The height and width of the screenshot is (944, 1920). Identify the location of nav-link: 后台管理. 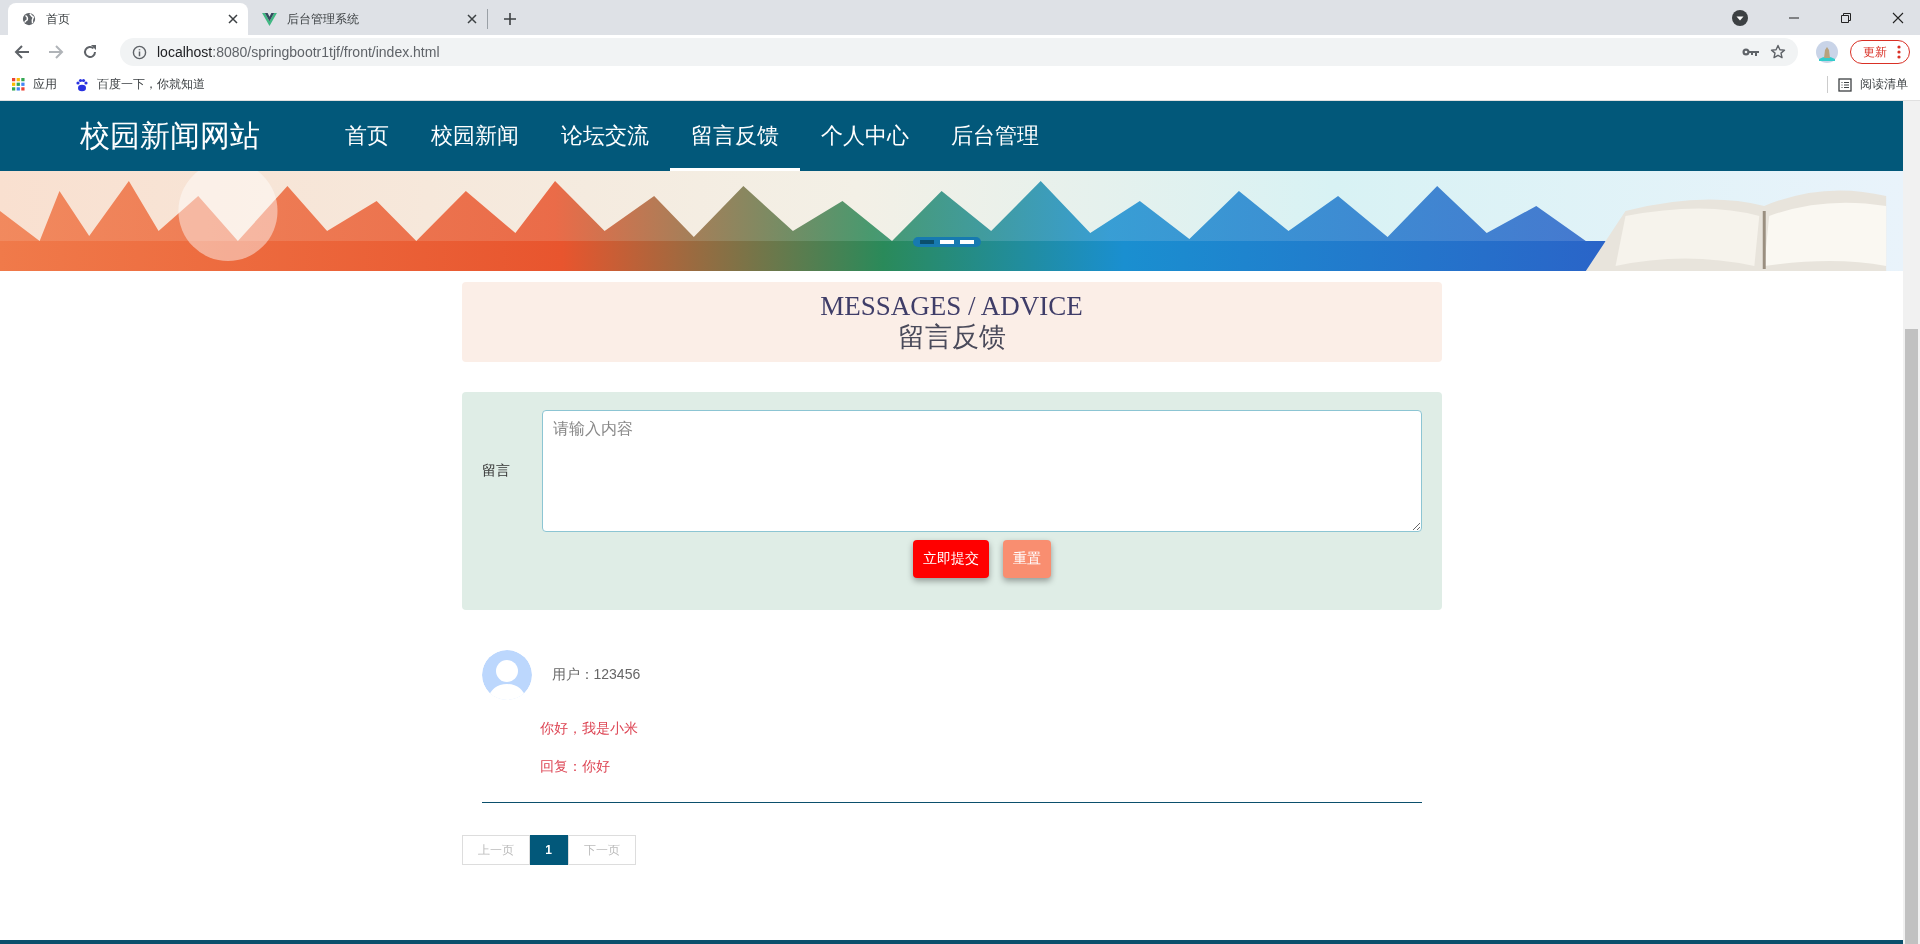
(995, 136).